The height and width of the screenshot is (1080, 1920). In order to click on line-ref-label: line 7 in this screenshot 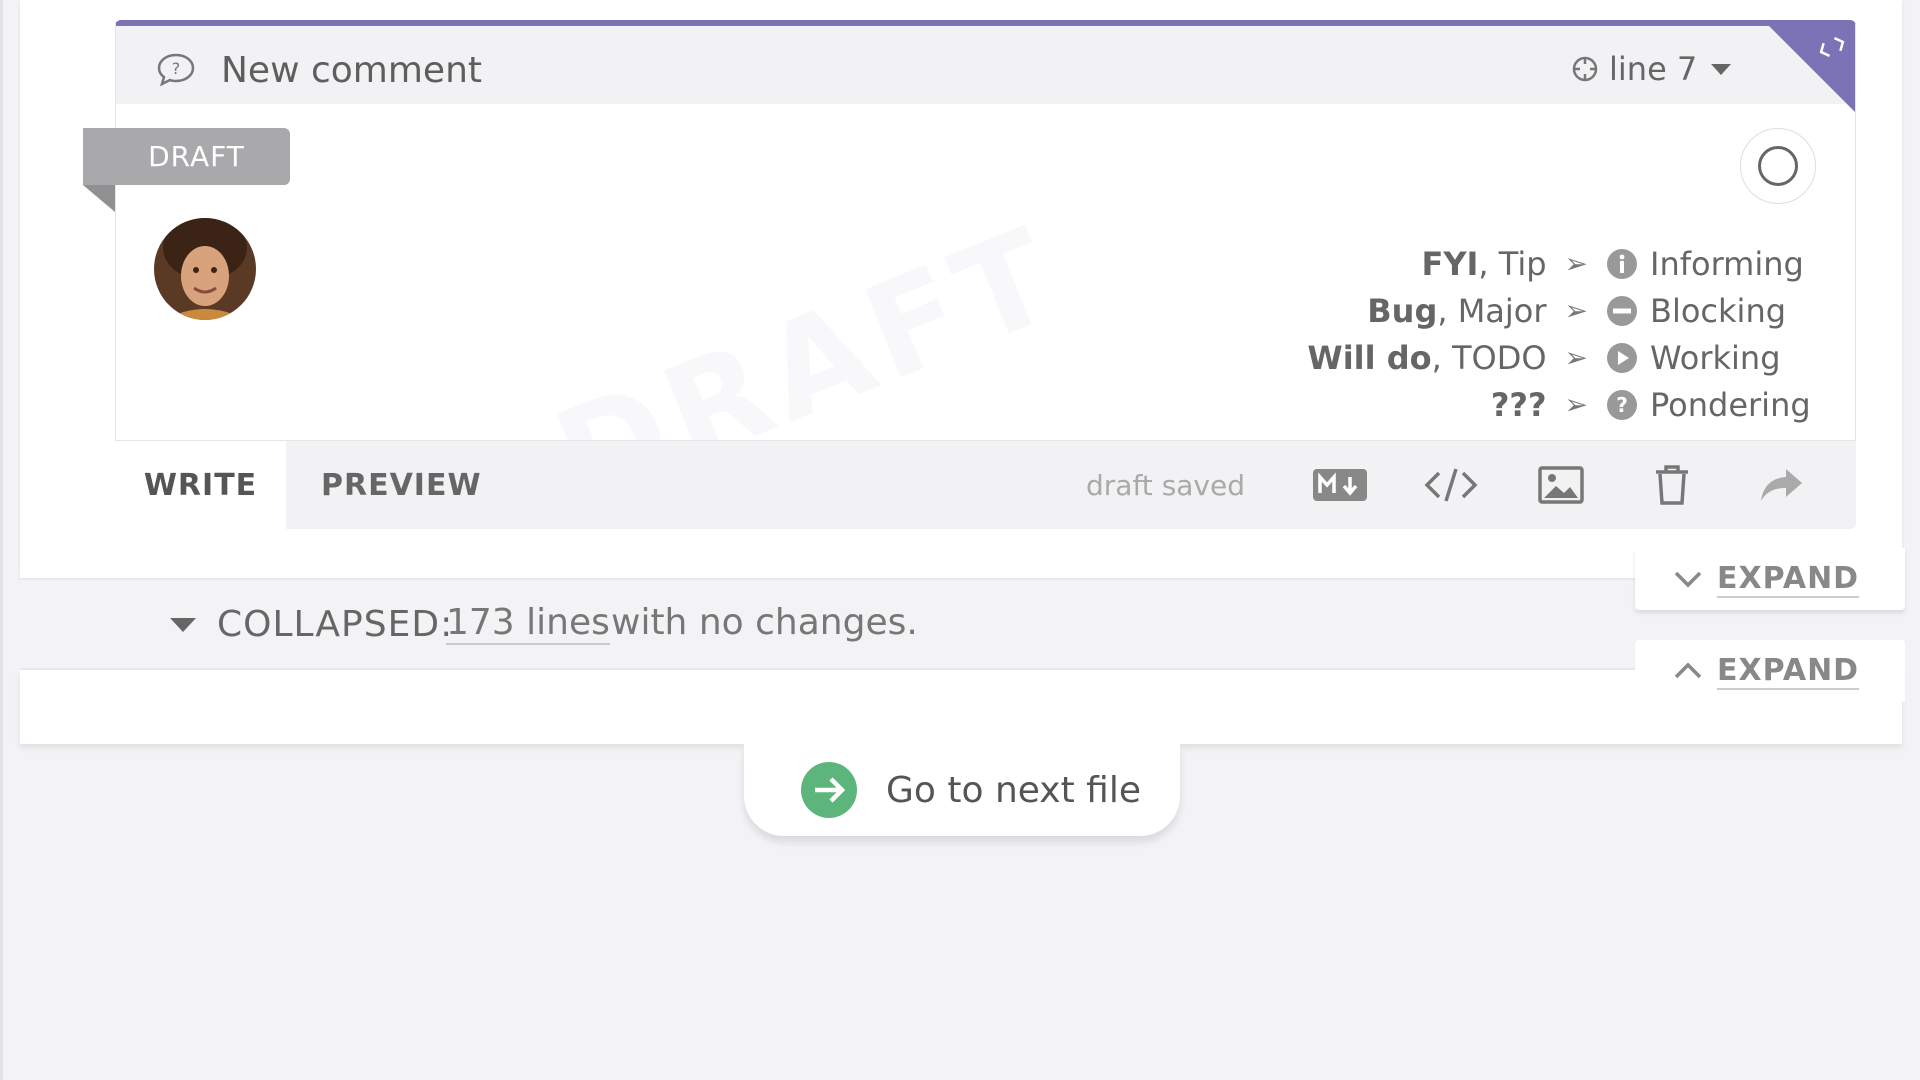, I will do `click(1653, 69)`.